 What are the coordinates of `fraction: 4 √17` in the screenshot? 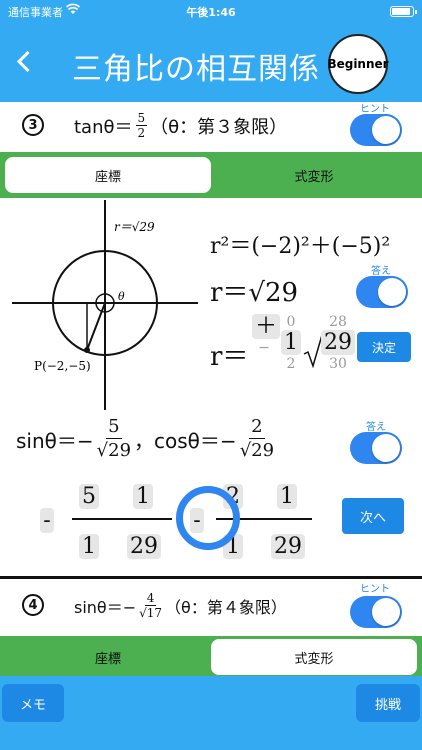 It's located at (151, 606).